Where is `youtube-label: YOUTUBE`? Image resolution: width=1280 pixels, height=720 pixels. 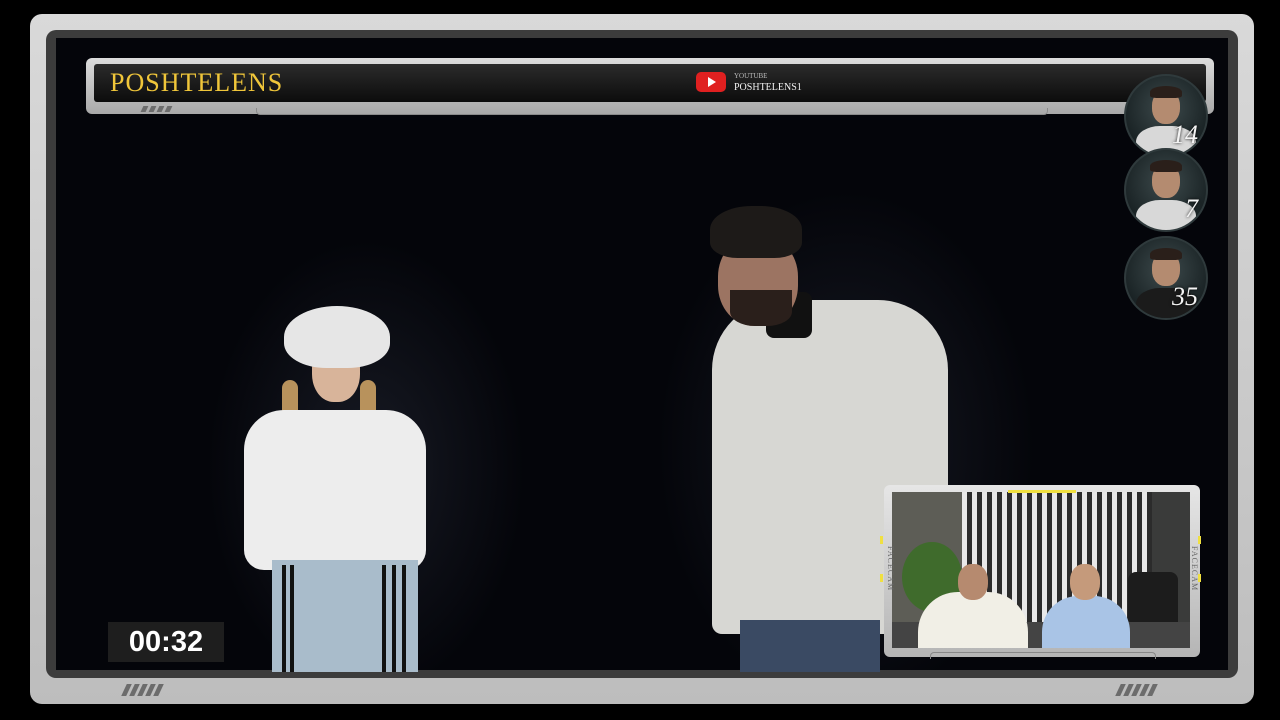
youtube-label: YOUTUBE is located at coordinates (751, 76).